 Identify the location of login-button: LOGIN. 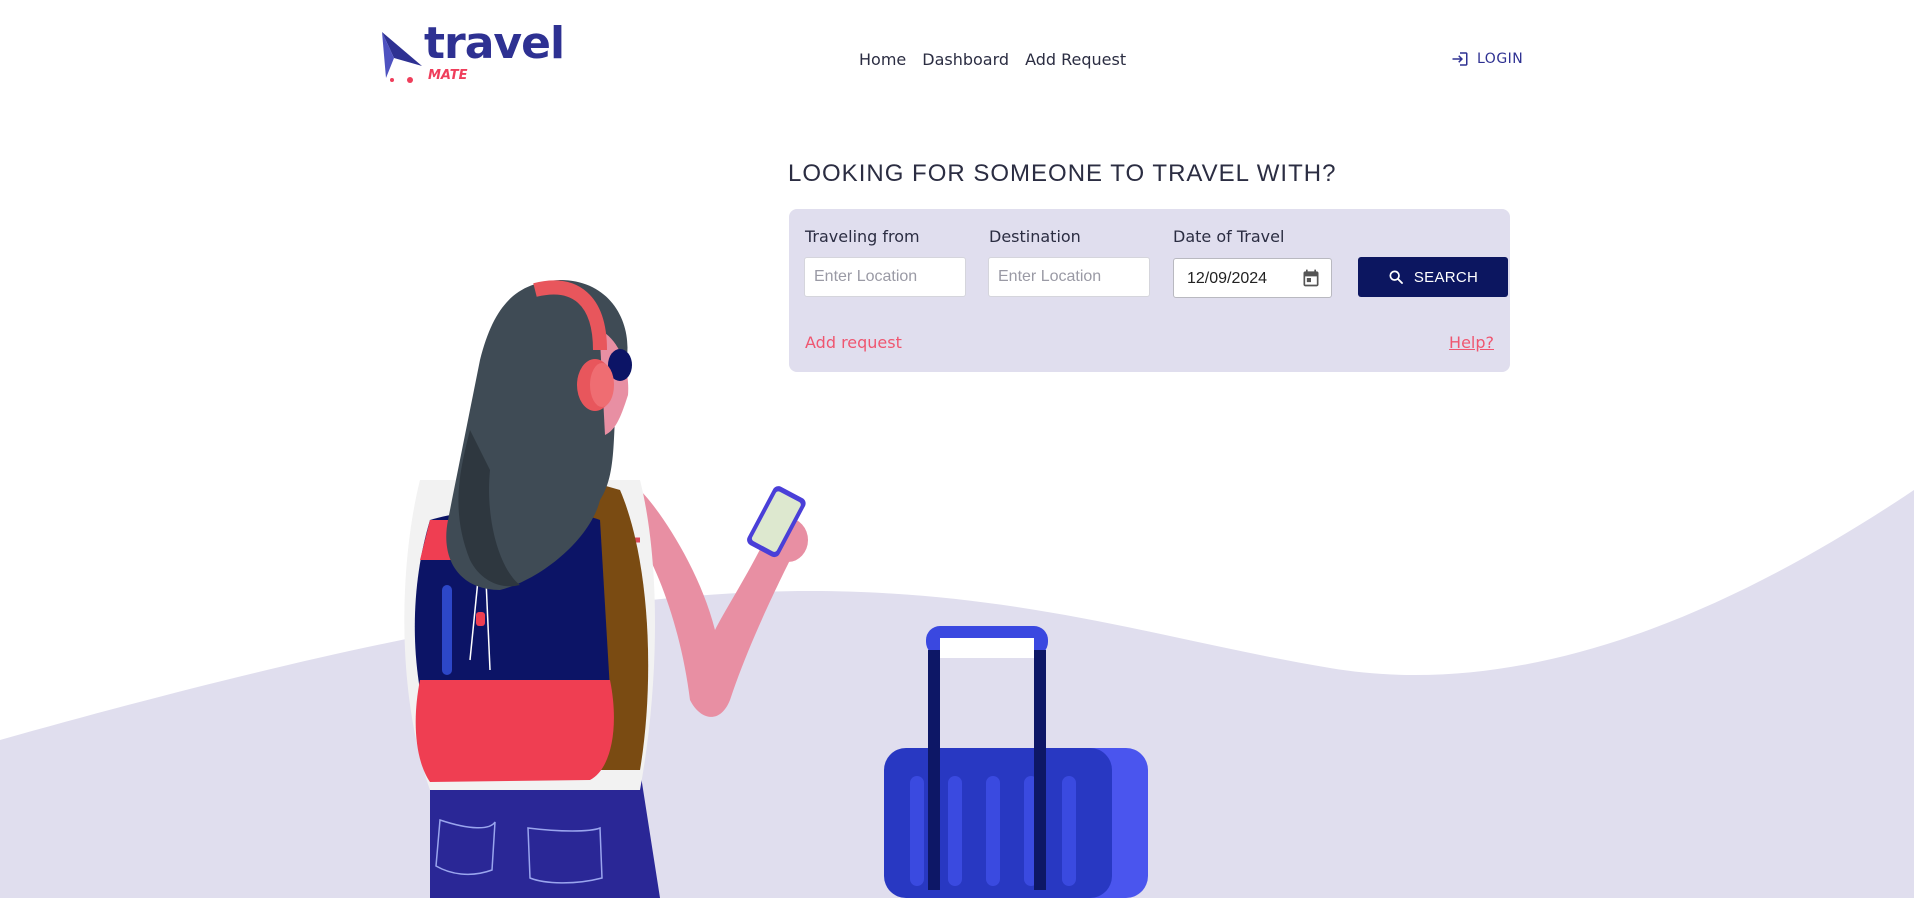
(1487, 59).